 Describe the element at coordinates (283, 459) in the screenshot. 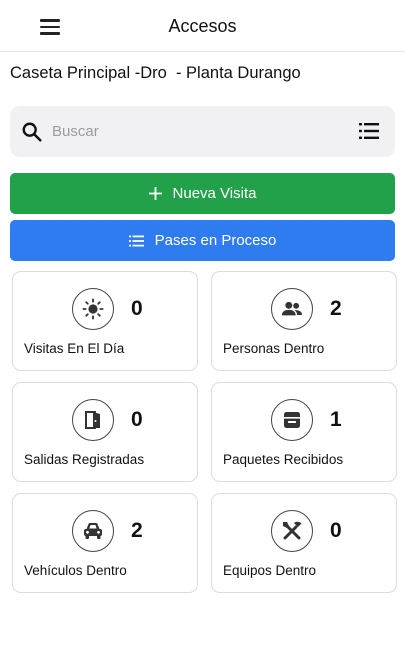

I see `stat-label: Paquetes Recibidos` at that location.